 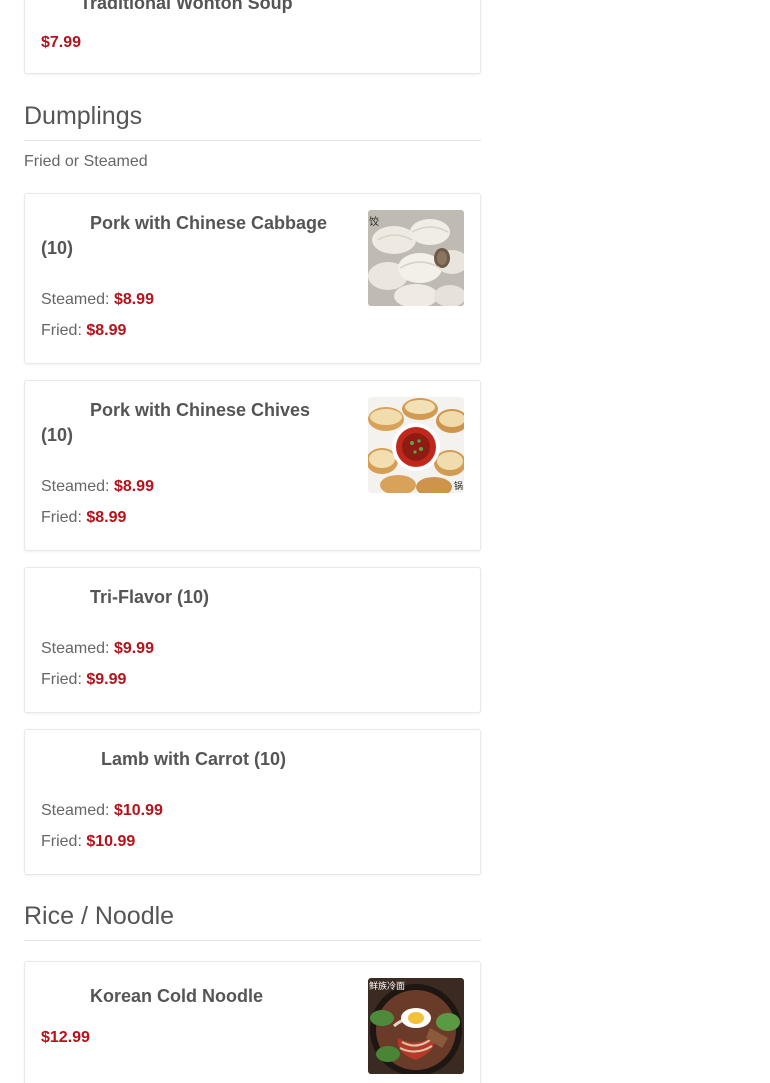 I want to click on item-image-fried-dumplings: 锅, so click(x=416, y=445).